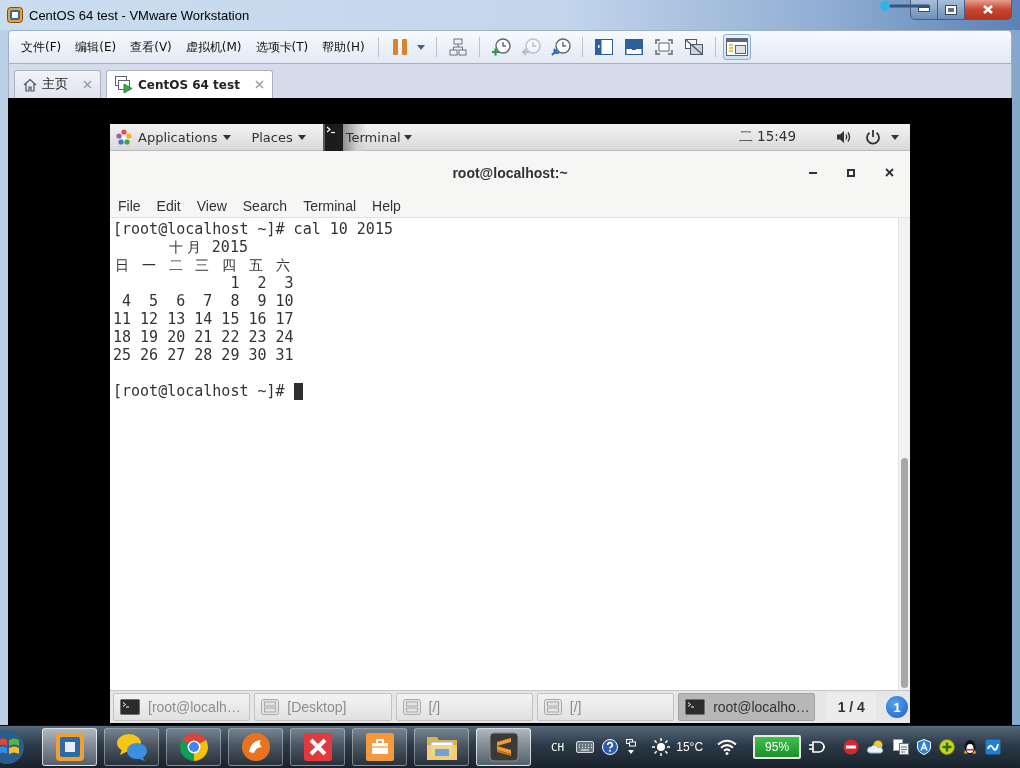  I want to click on tab: CentOS 64 test, so click(189, 84).